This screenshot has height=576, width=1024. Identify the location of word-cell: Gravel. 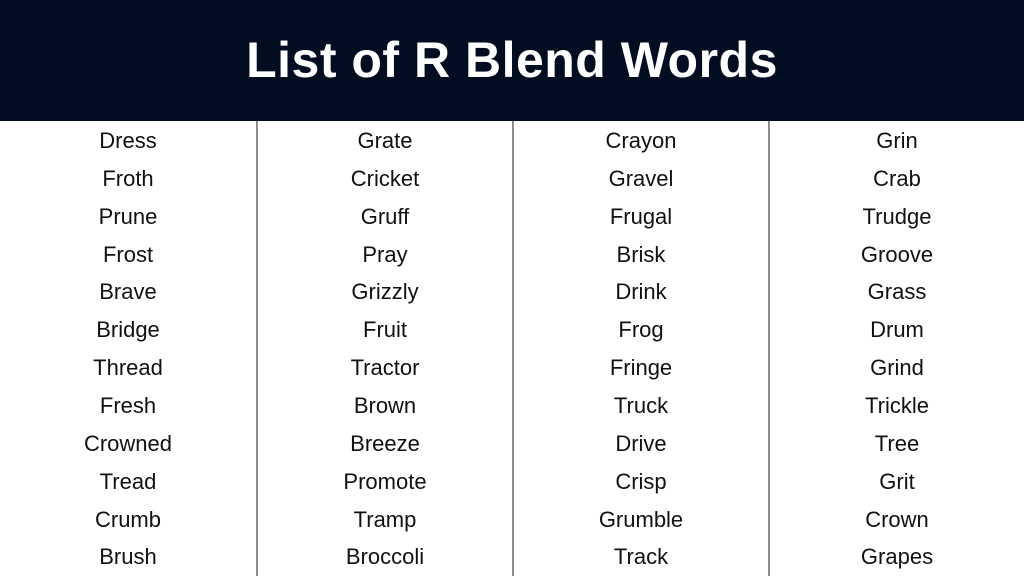
(641, 178).